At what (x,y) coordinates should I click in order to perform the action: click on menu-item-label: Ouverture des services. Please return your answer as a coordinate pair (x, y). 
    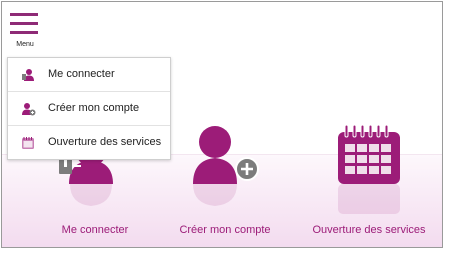
    Looking at the image, I should click on (105, 142).